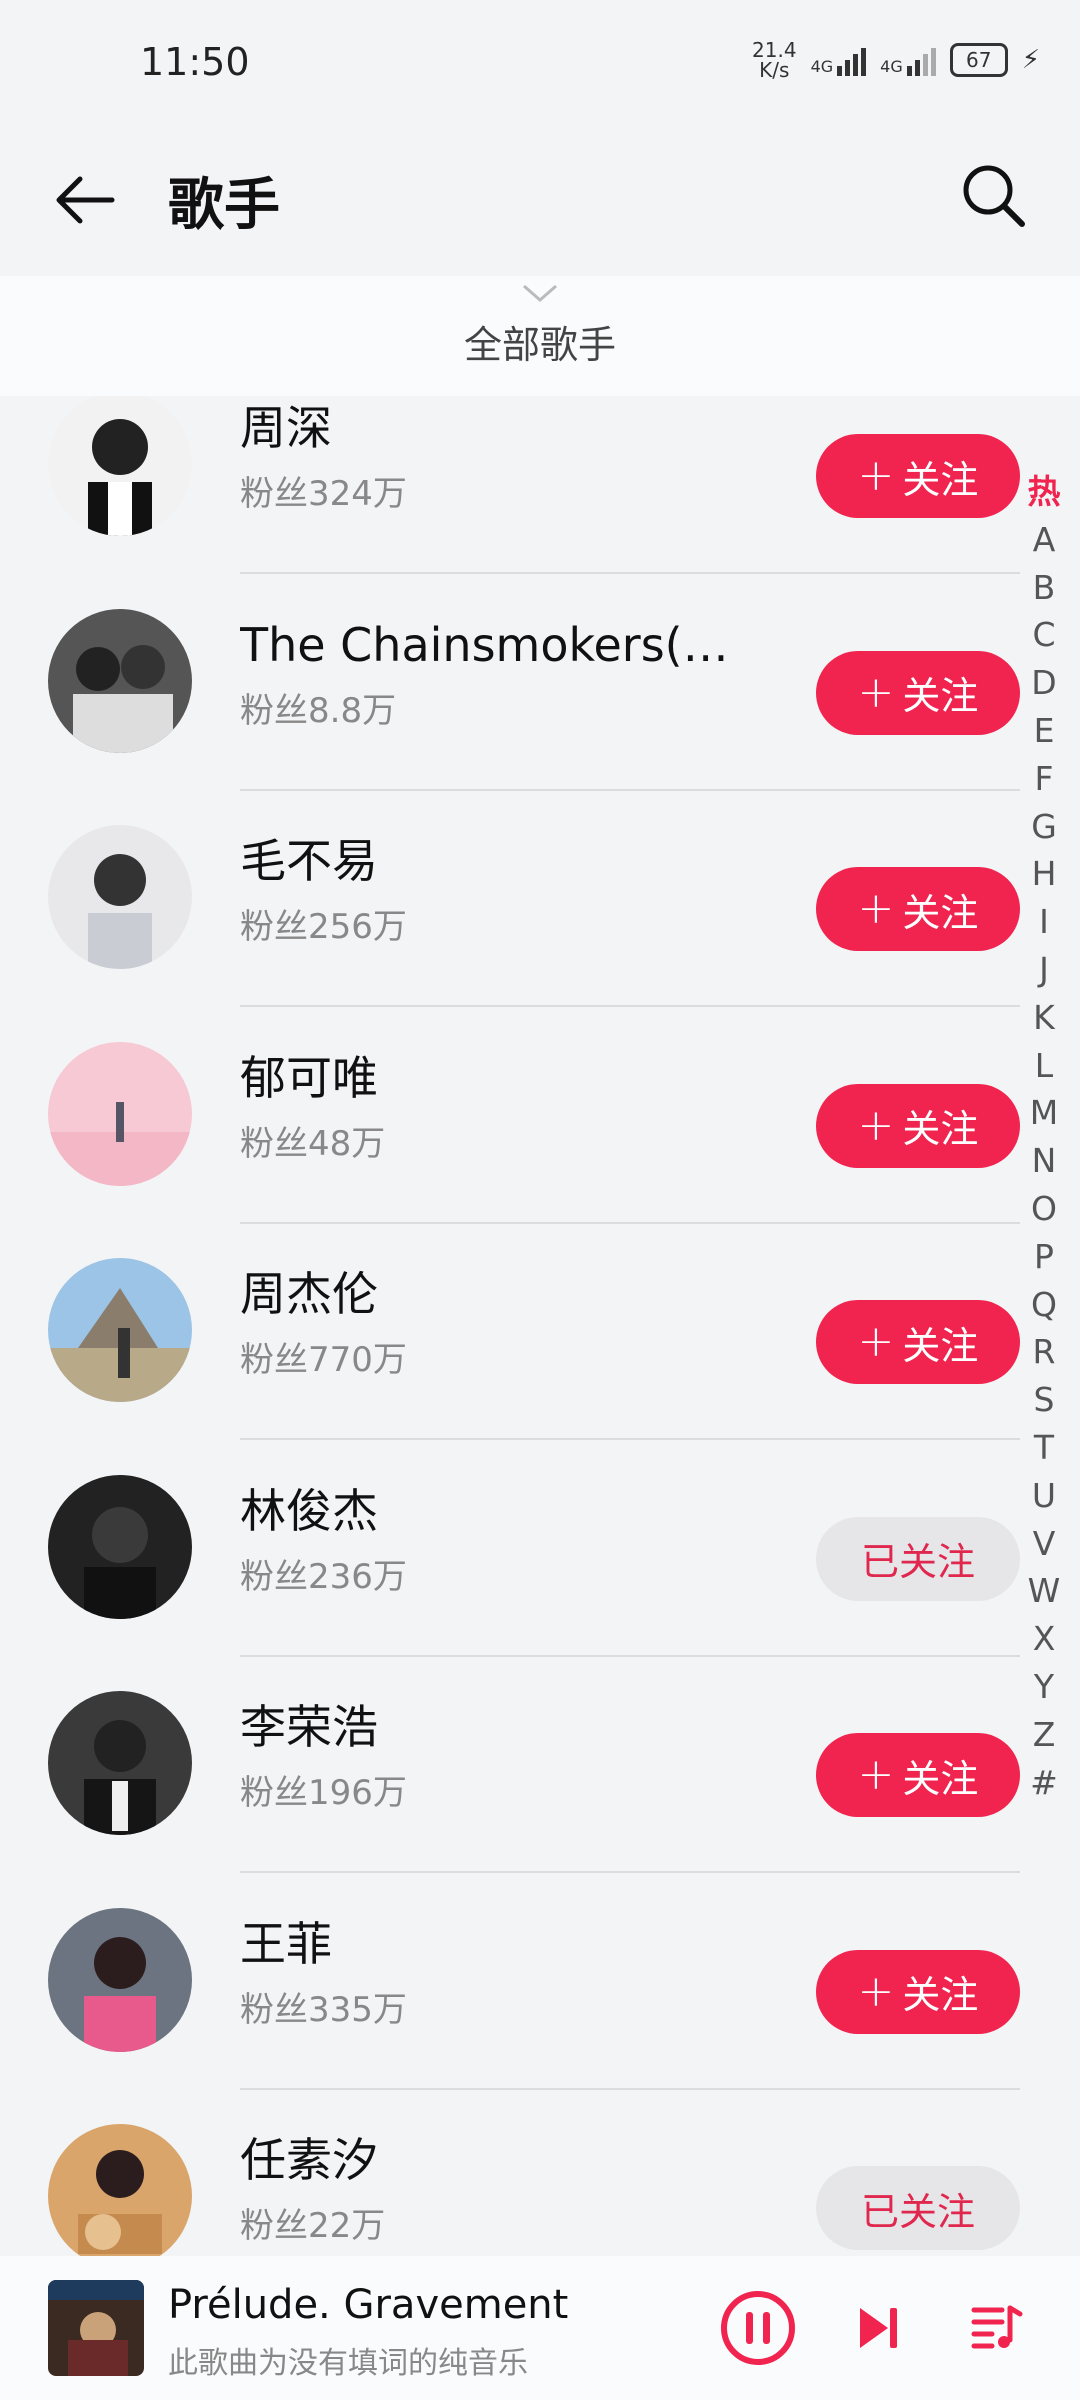 This screenshot has width=1080, height=2400. Describe the element at coordinates (540, 1549) in the screenshot. I see `artist-row: 林俊杰 粉丝236万 已关注` at that location.